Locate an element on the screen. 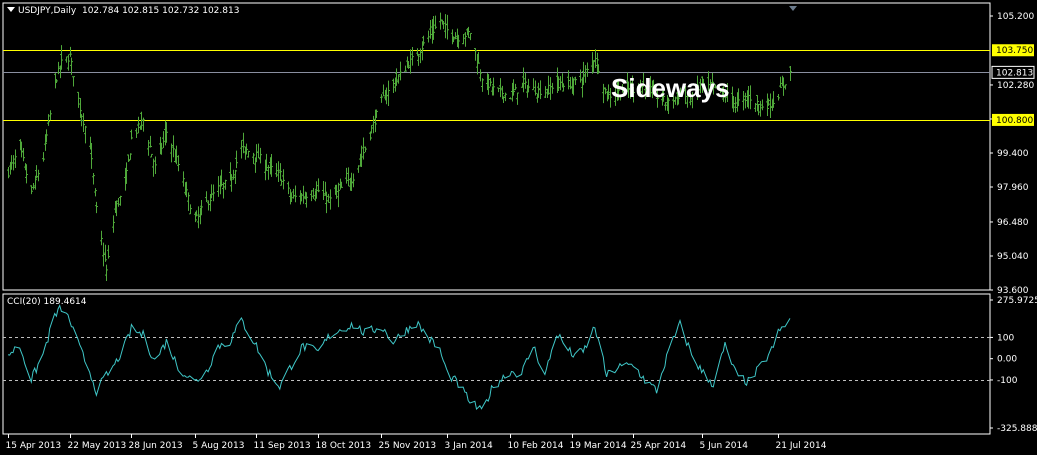 This screenshot has width=1037, height=455. cci-header: CCI(20) 189.4614 is located at coordinates (47, 302).